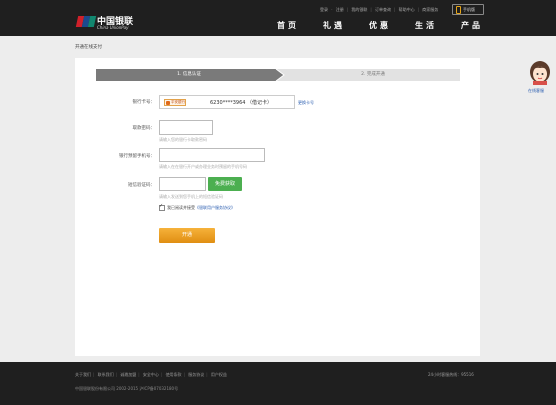 This screenshot has width=556, height=405. Describe the element at coordinates (225, 184) in the screenshot. I see `get-sms-code-button: 免费获取` at that location.